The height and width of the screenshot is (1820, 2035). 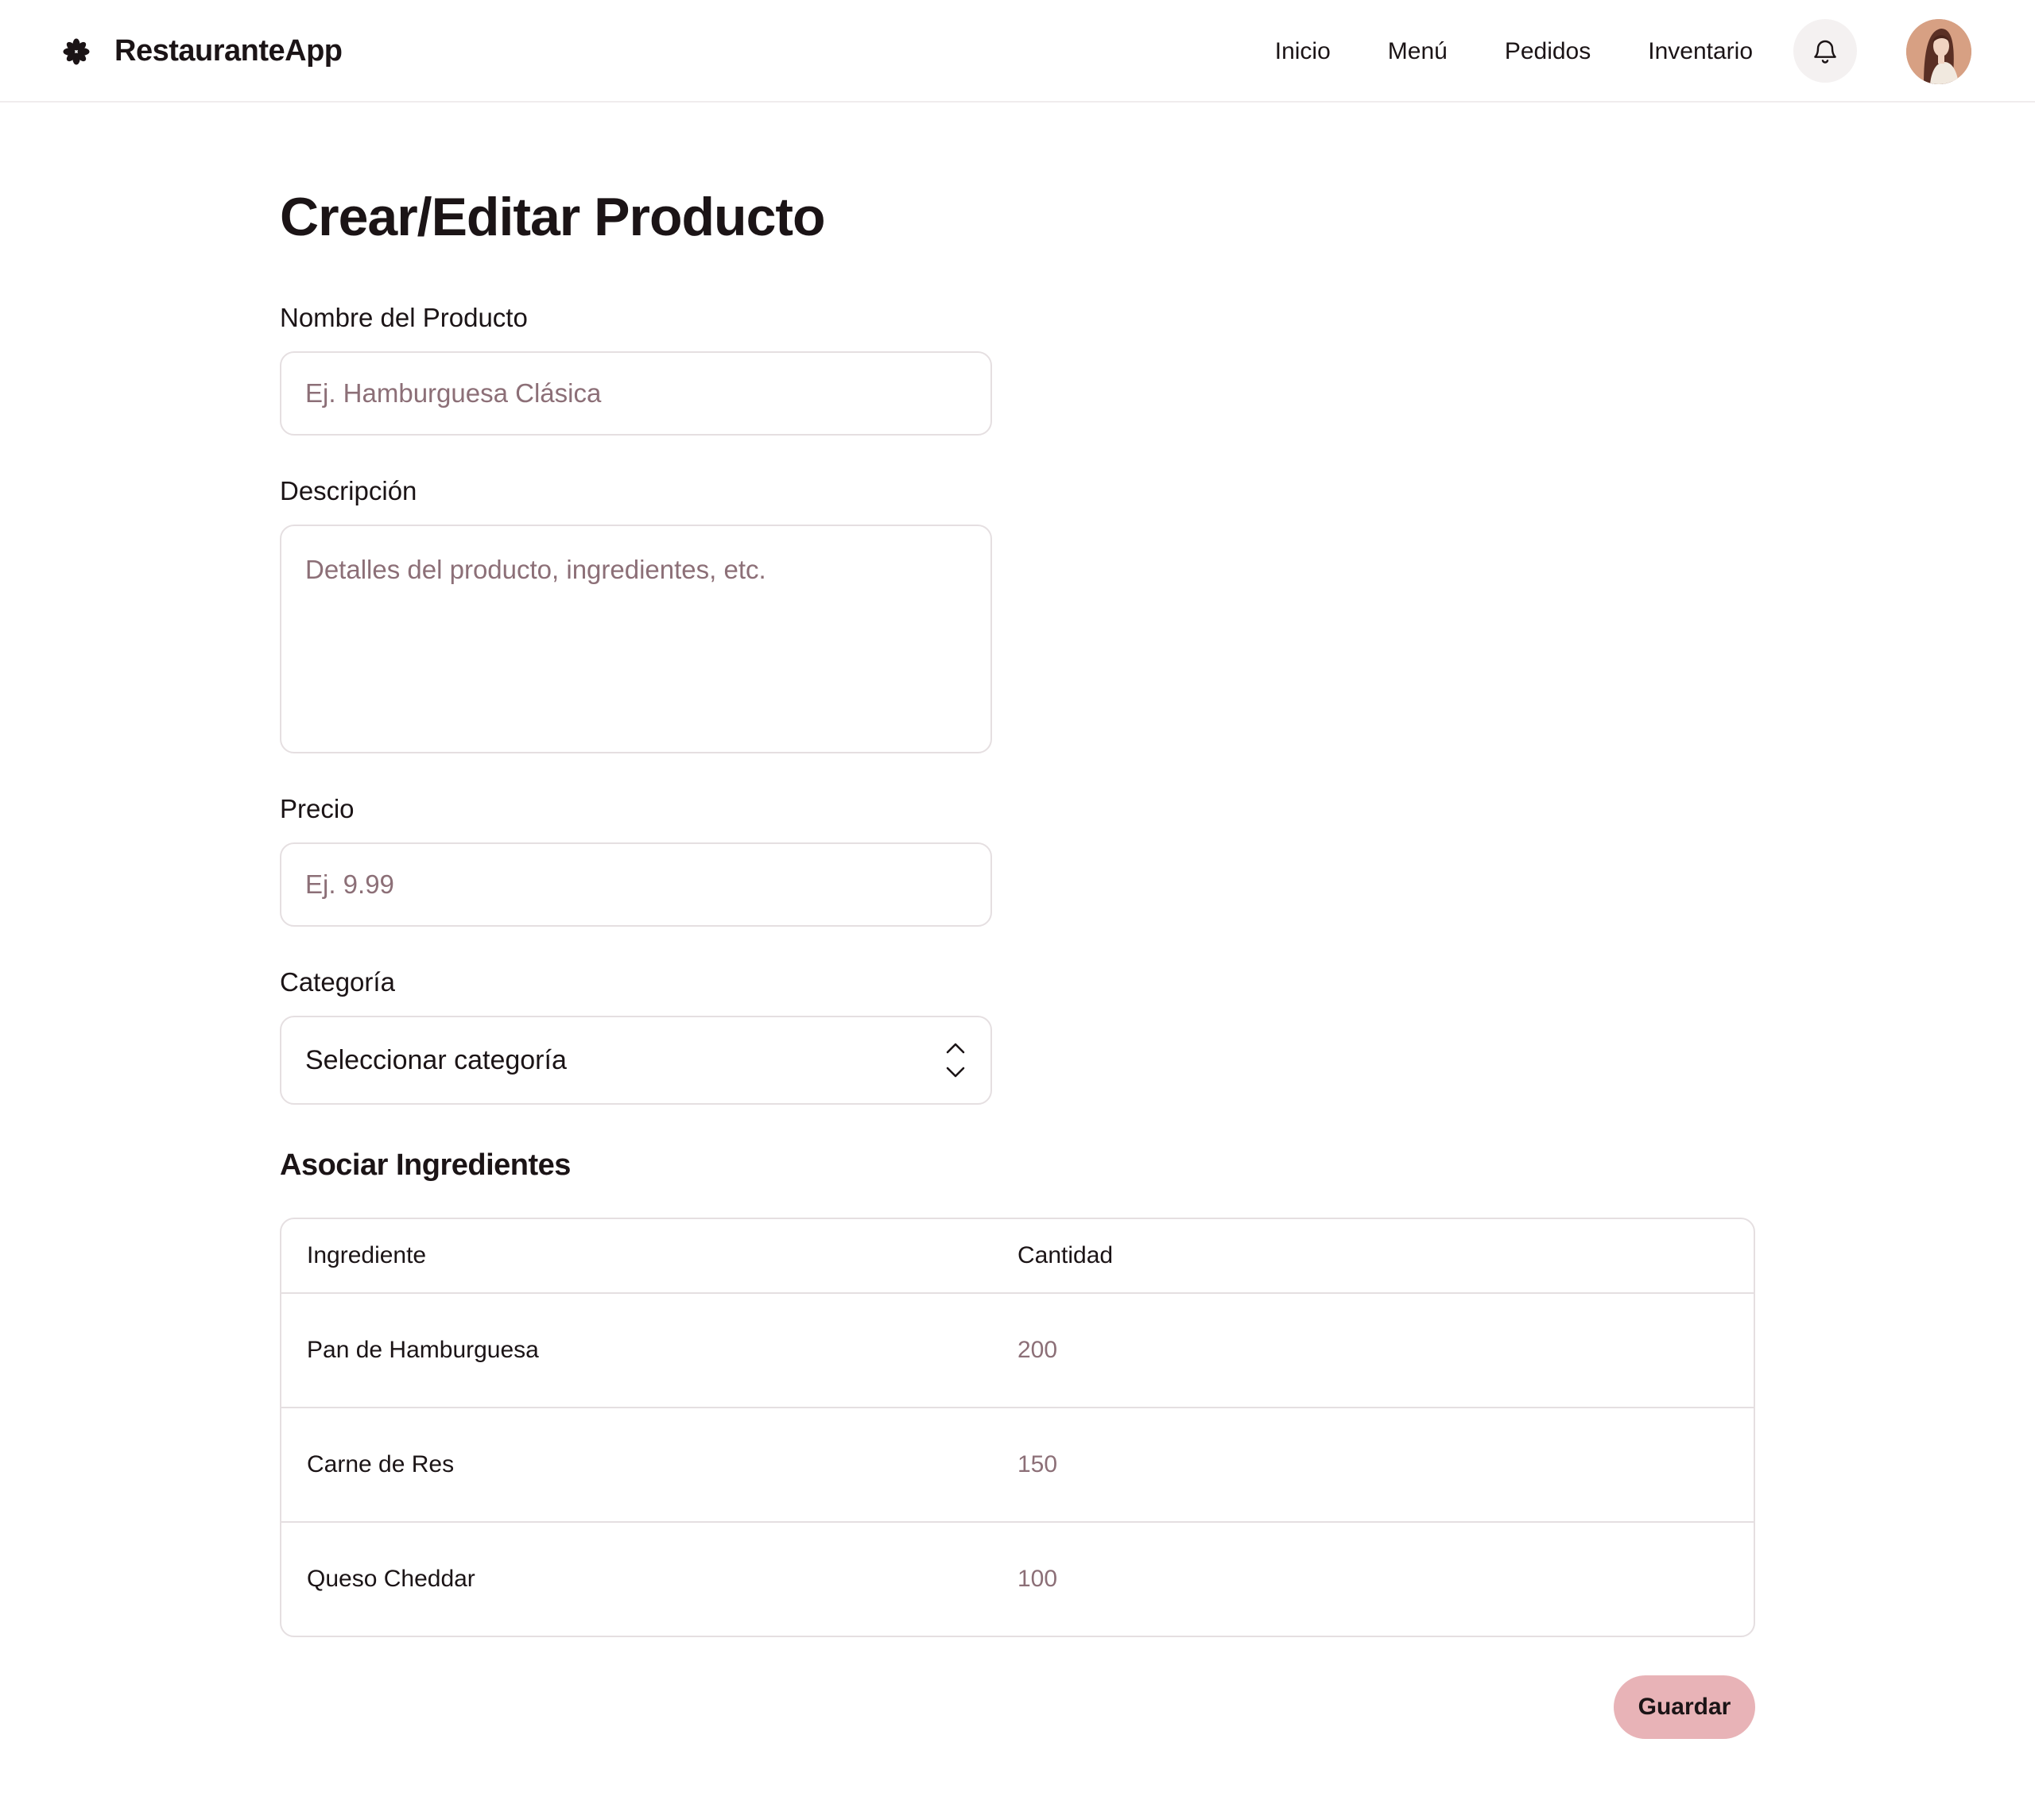 I want to click on save-button: Guardar, so click(x=1684, y=1707).